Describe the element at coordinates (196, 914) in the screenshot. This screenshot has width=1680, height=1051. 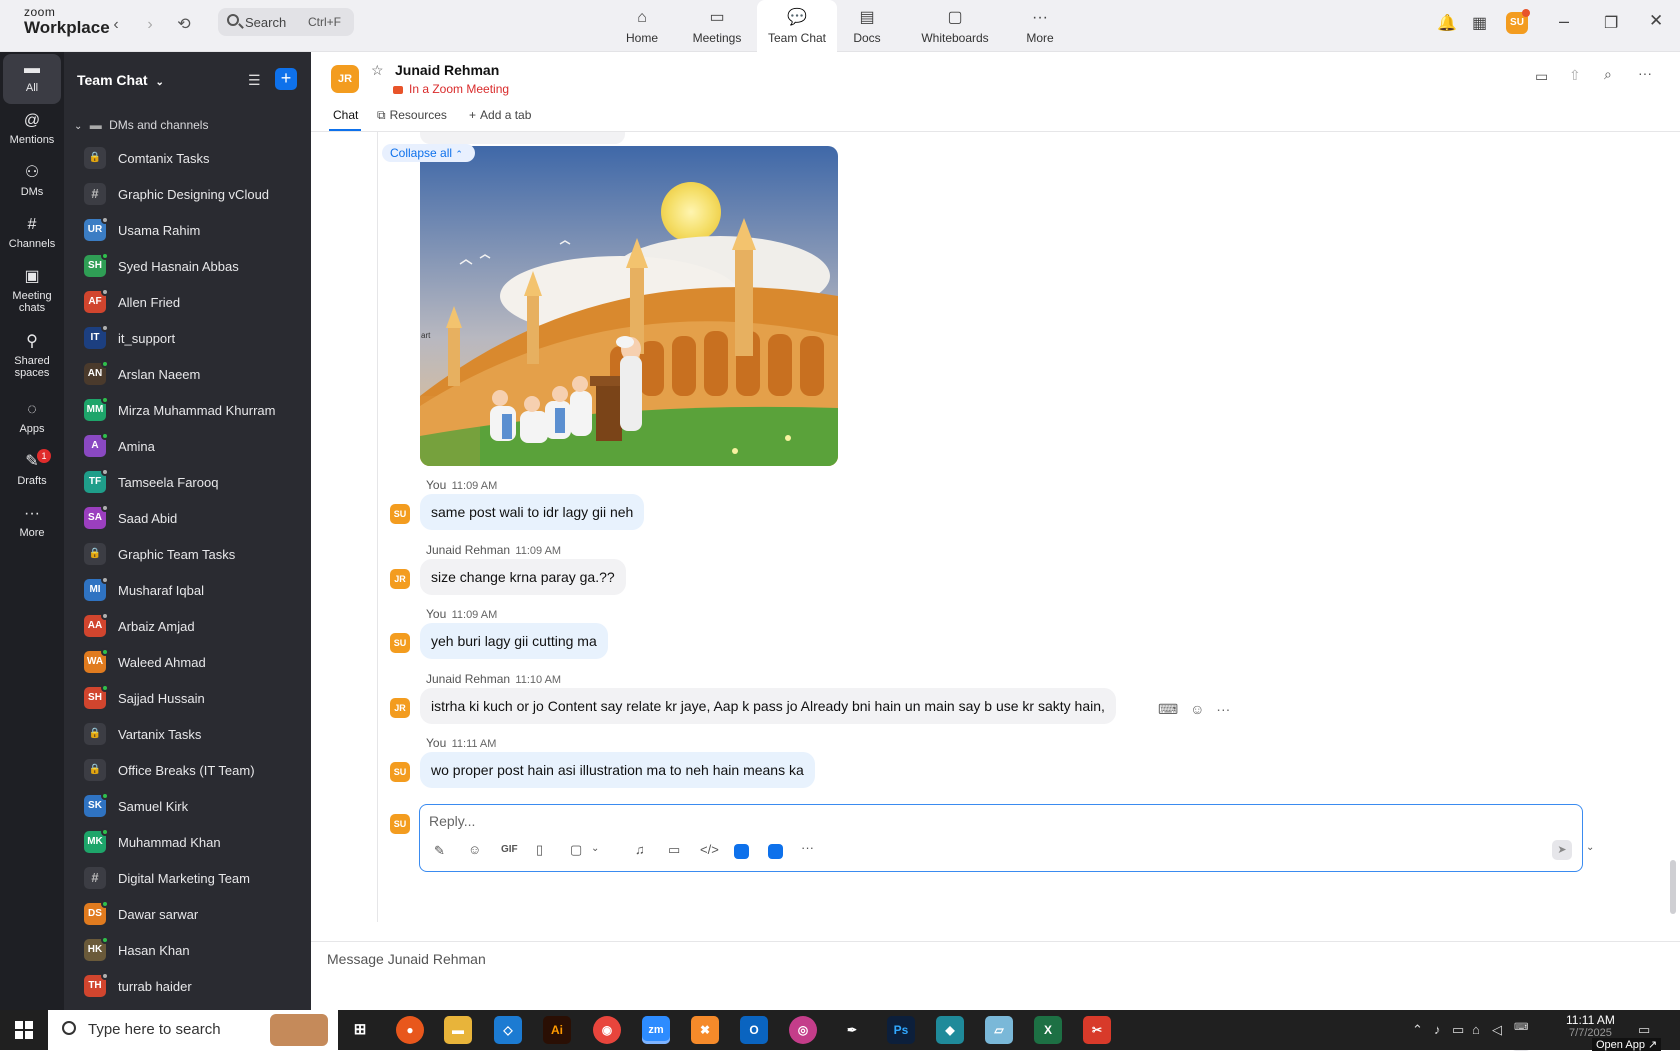
I see `sidebar-item: DS Dawar sarwar` at that location.